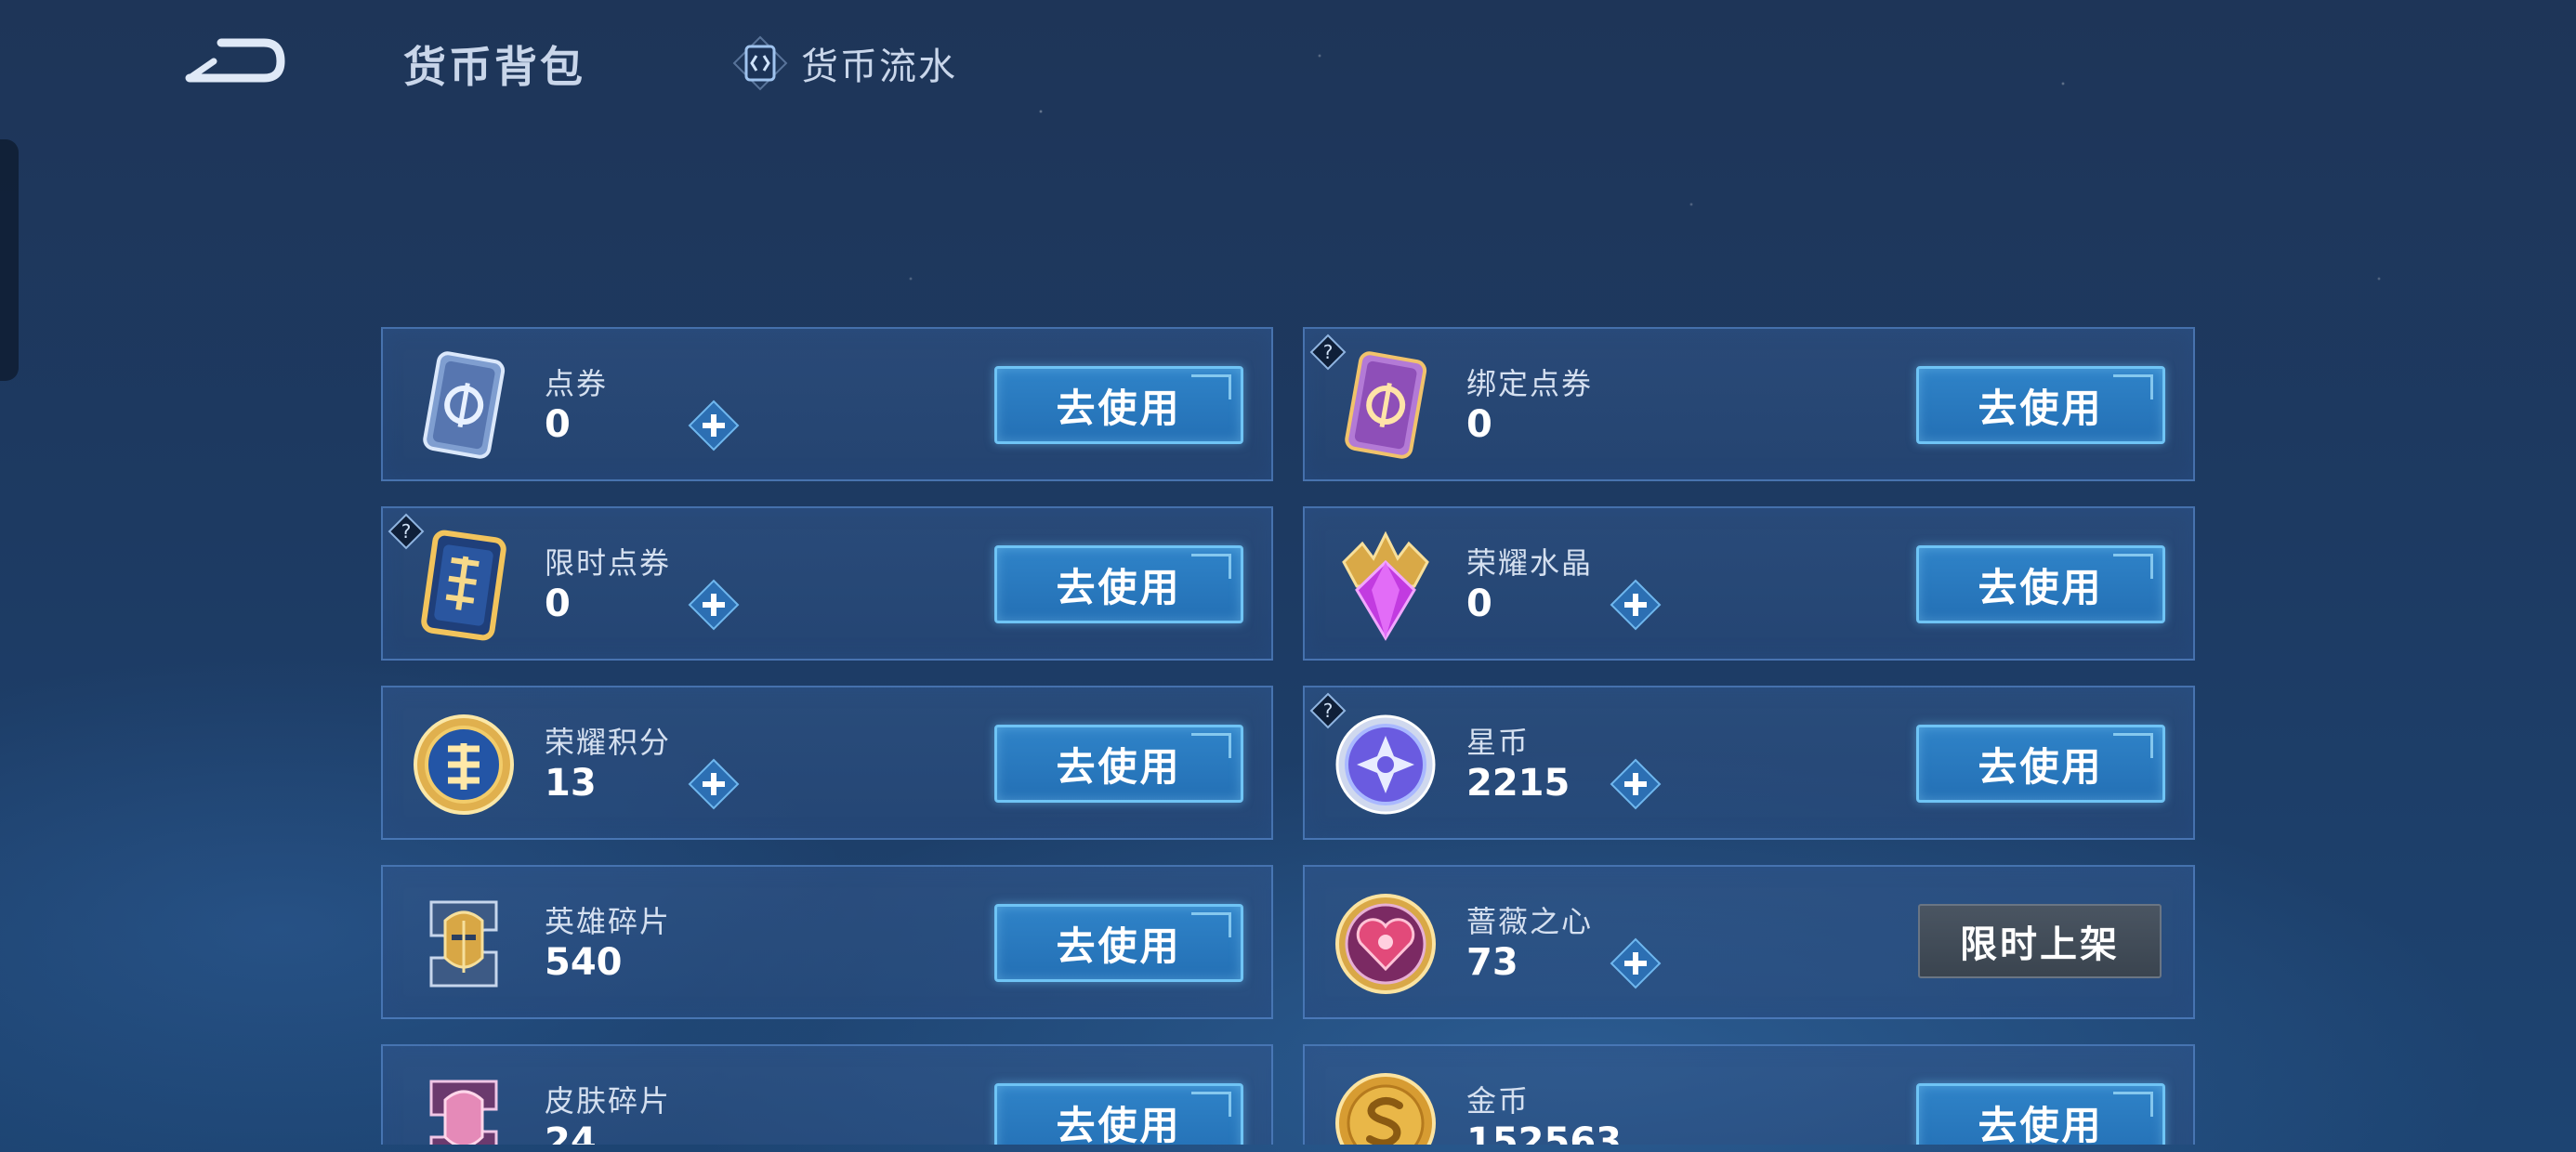 This screenshot has height=1152, width=2576. I want to click on gold-coin-icon, so click(1385, 1109).